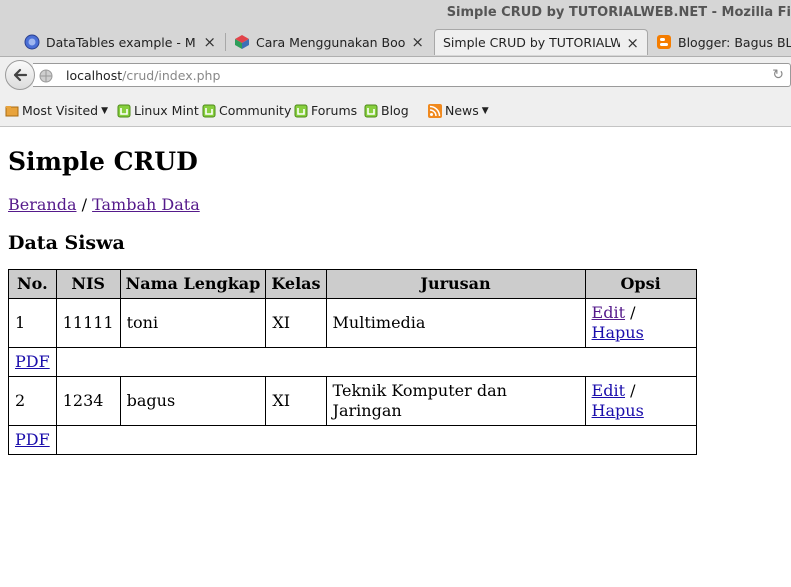 This screenshot has height=587, width=791. Describe the element at coordinates (88, 284) in the screenshot. I see `column-header-nis: NIS` at that location.